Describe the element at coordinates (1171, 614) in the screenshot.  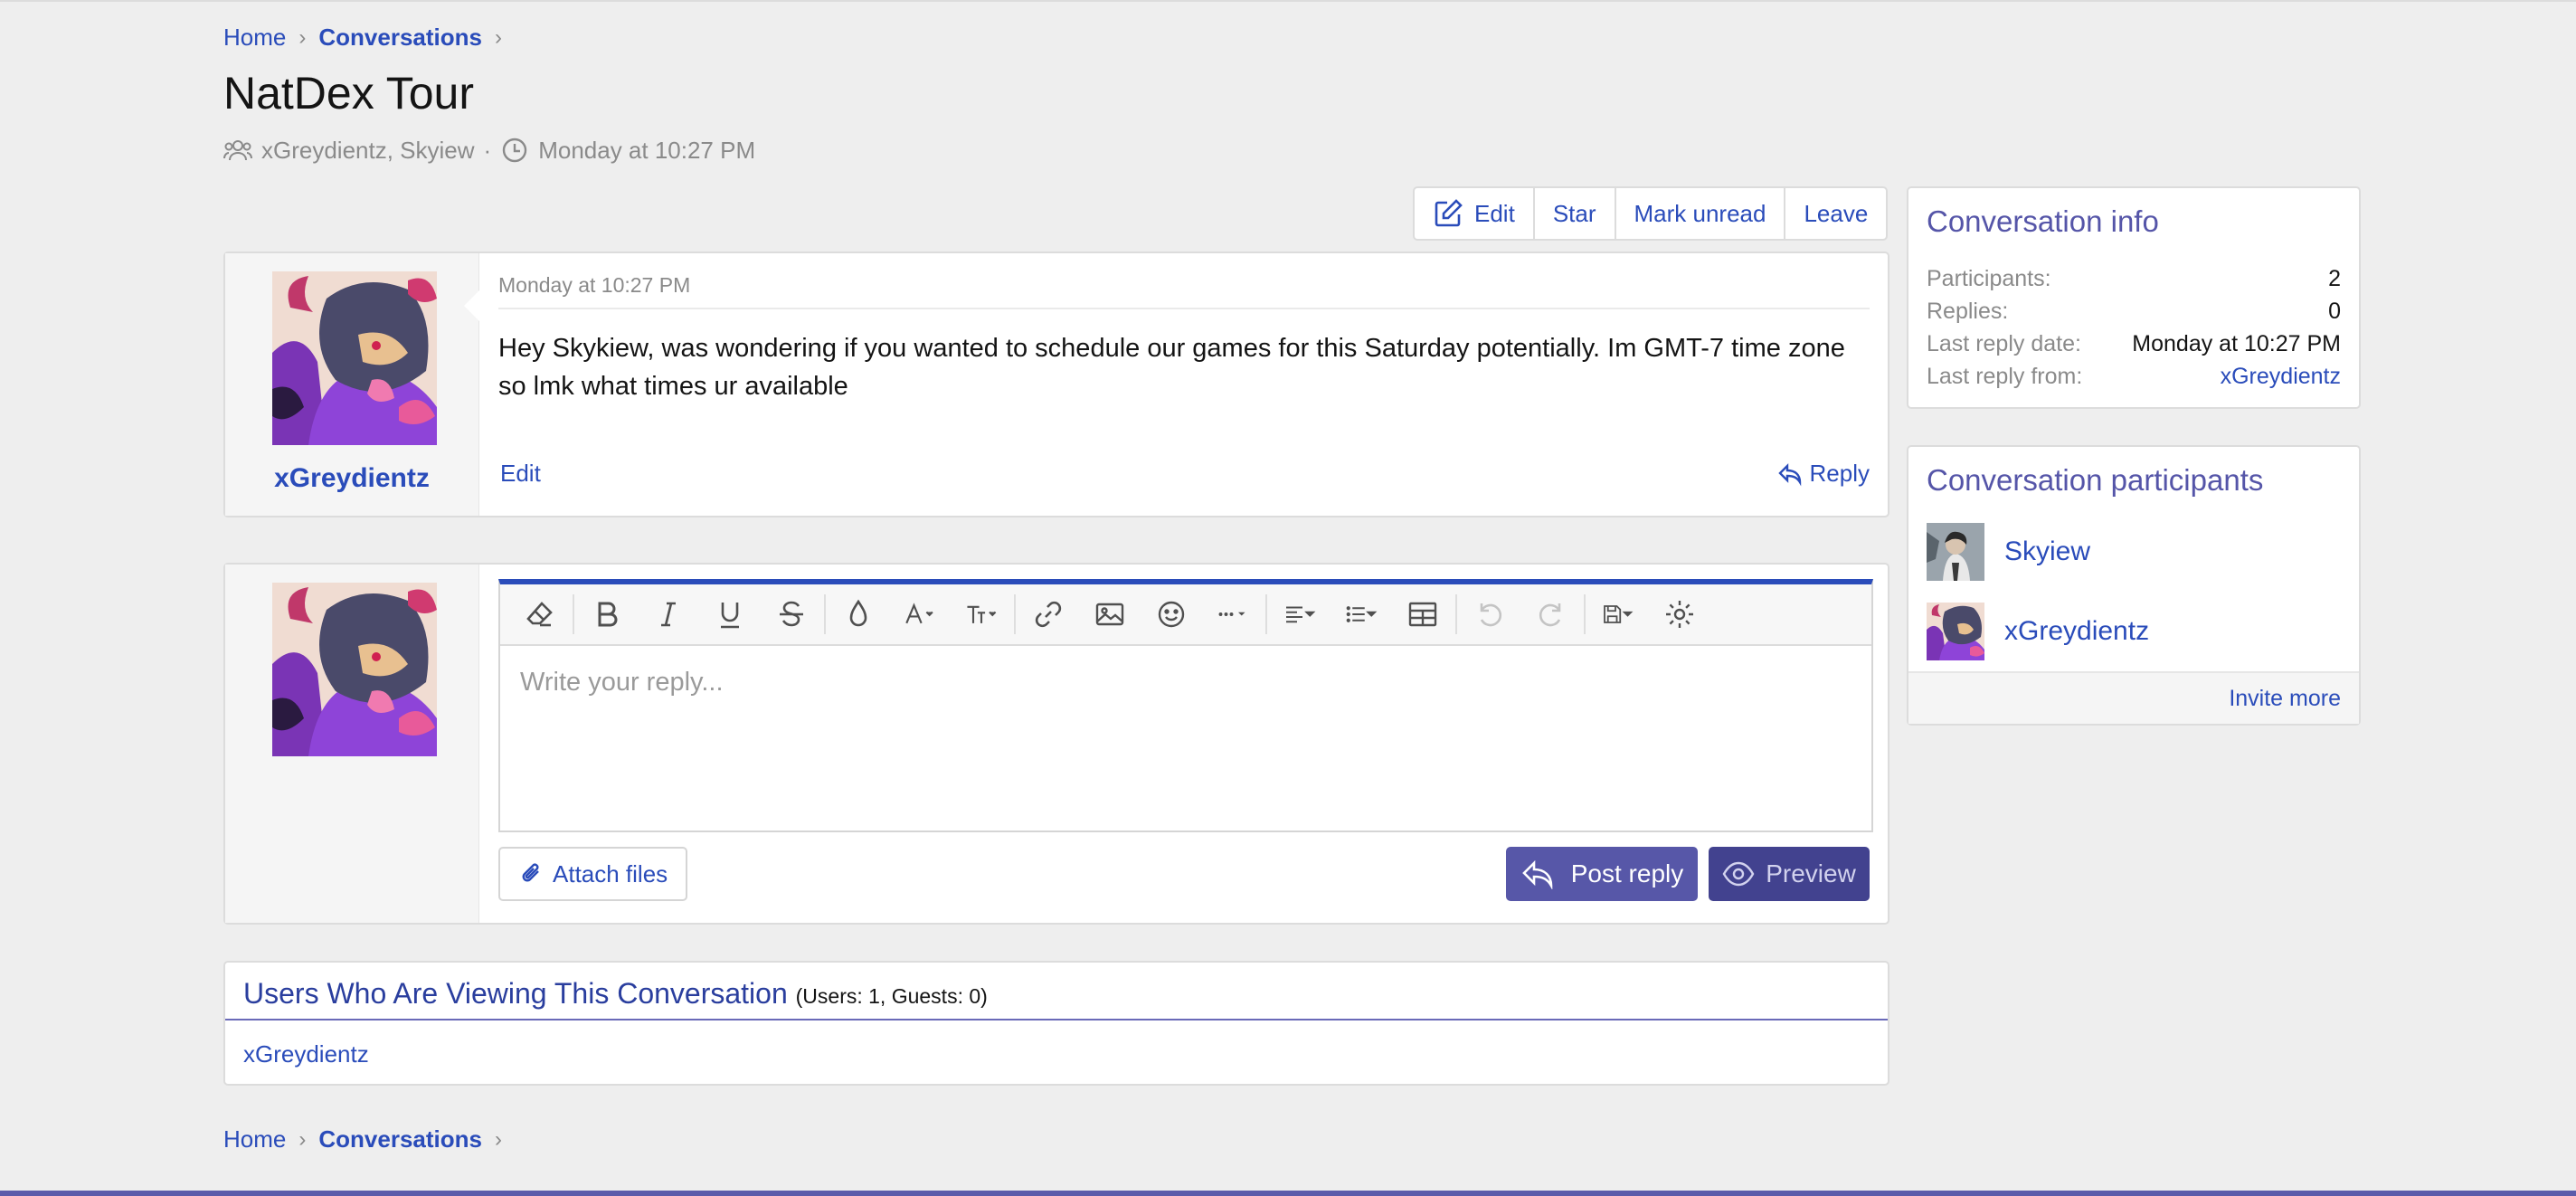
I see `smiley-icon` at that location.